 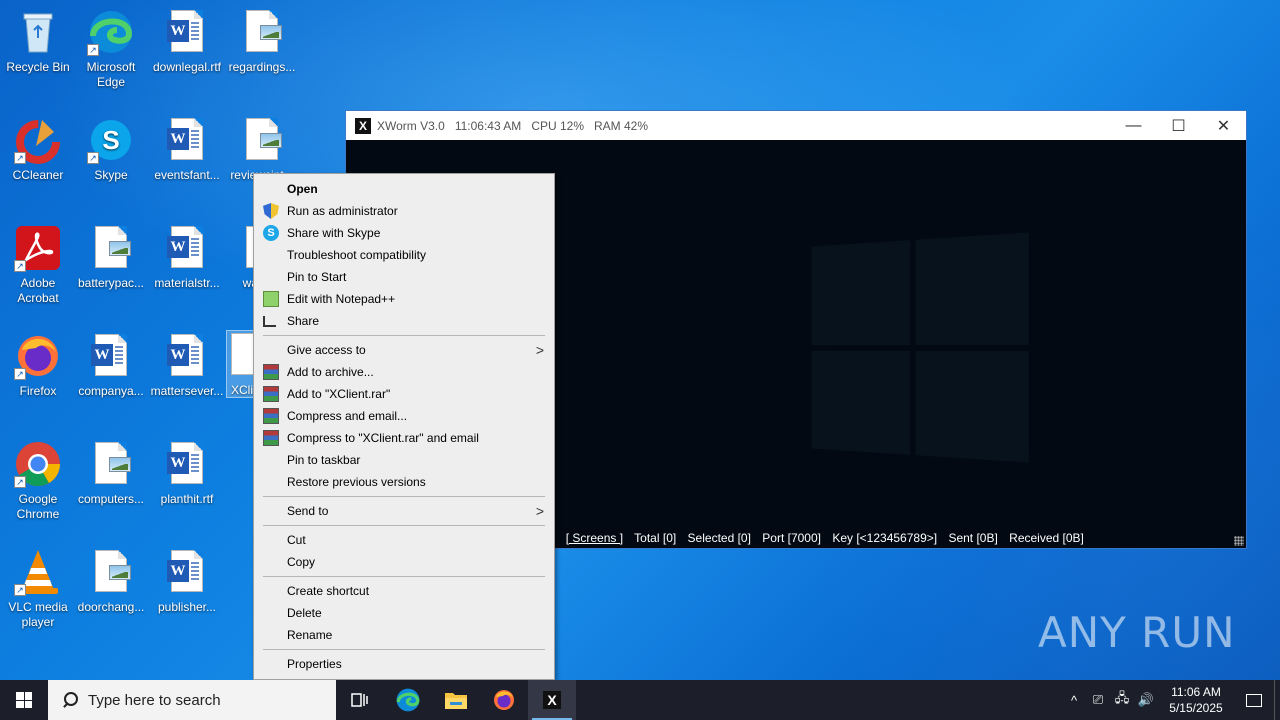 I want to click on close-button: ✕, so click(x=1223, y=125).